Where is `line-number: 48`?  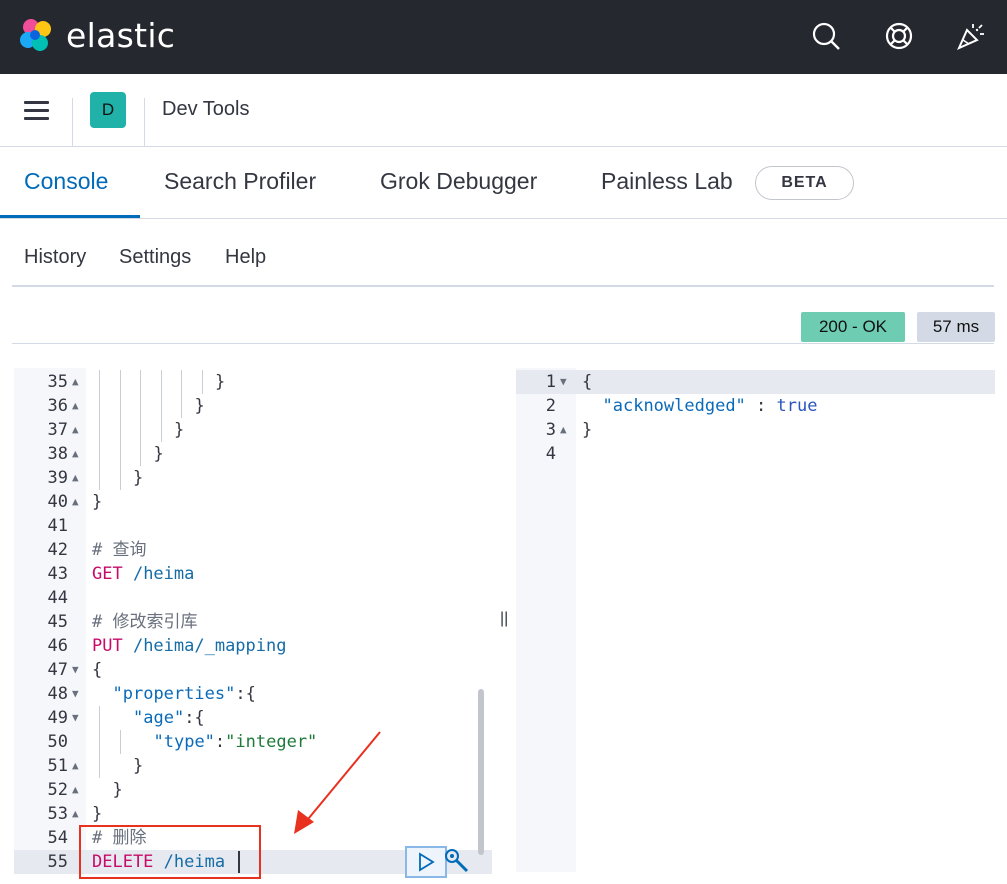 line-number: 48 is located at coordinates (57, 694).